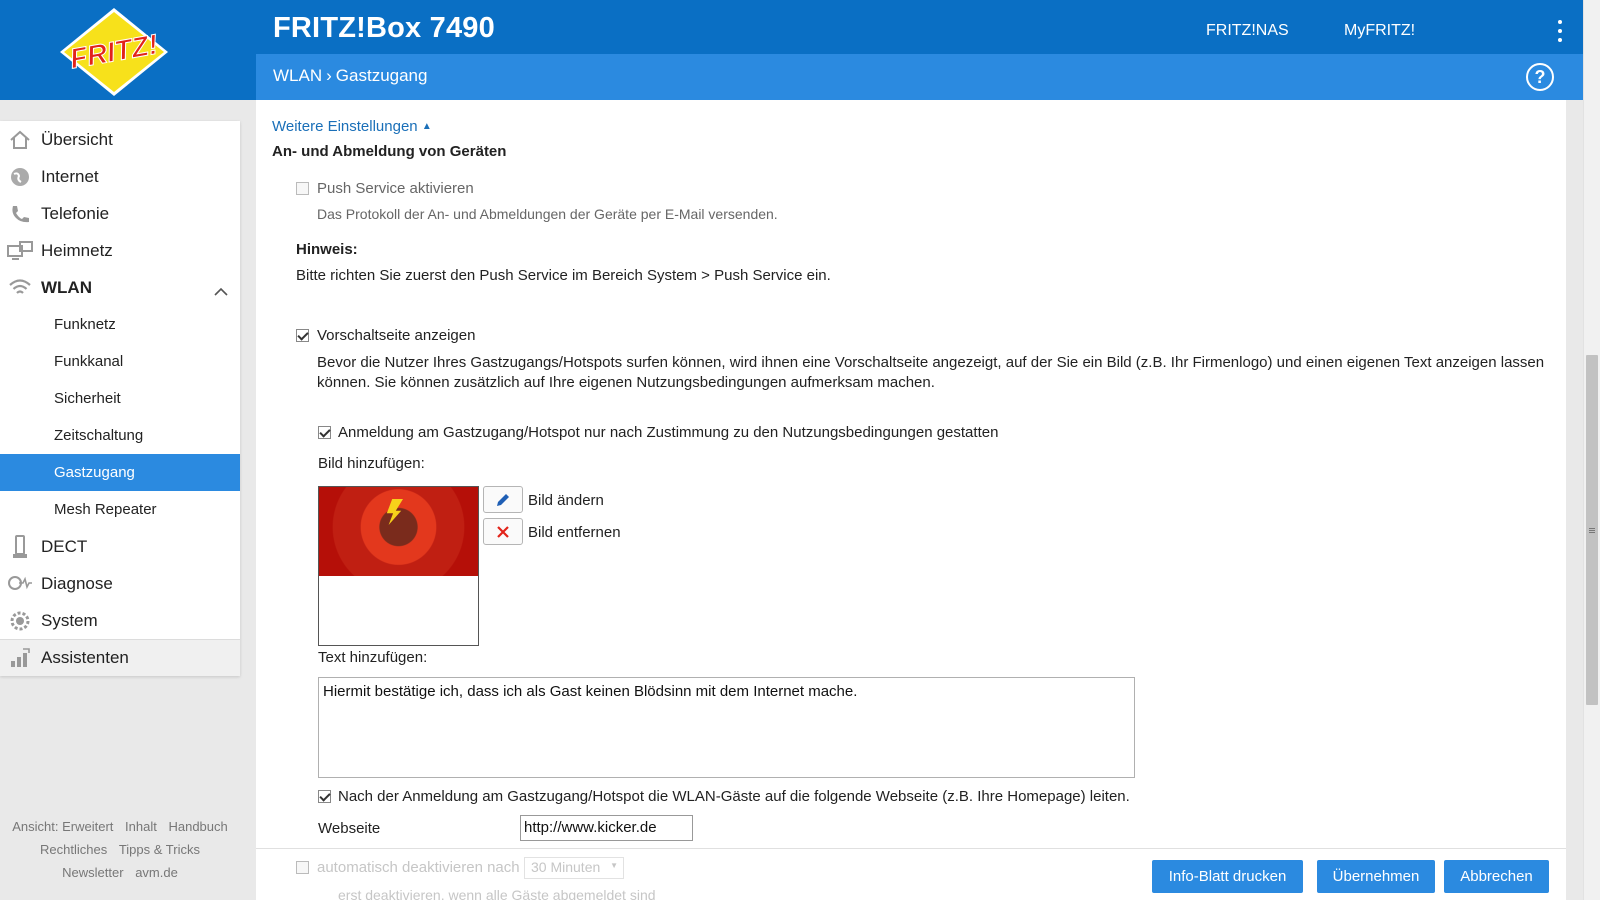 The height and width of the screenshot is (900, 1600). Describe the element at coordinates (302, 188) in the screenshot. I see `push-service-checkbox` at that location.